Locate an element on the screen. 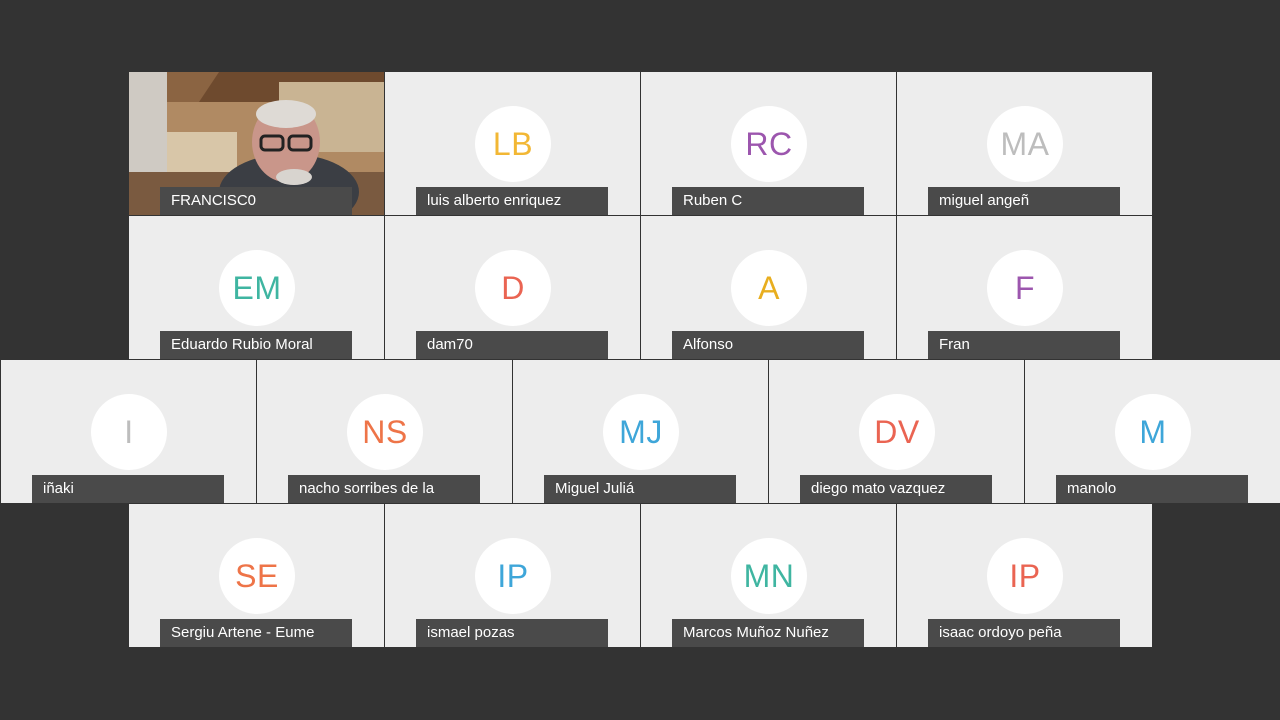  participant-avatar: MN is located at coordinates (769, 576).